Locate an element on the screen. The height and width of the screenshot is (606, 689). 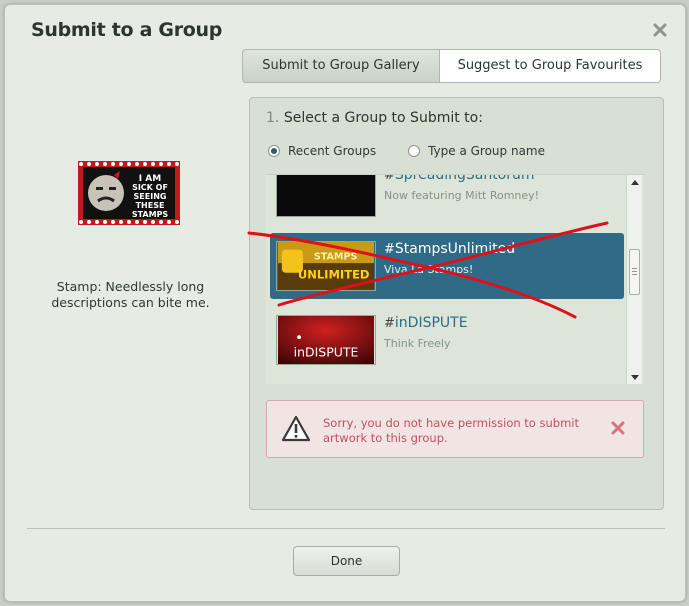
dialog-title: Submit to a Group is located at coordinates (127, 30).